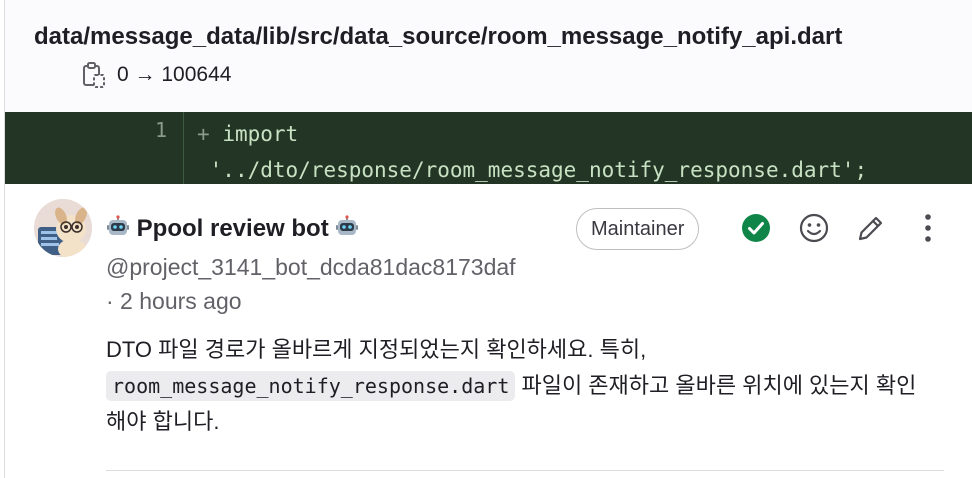  Describe the element at coordinates (871, 228) in the screenshot. I see `edit-icon` at that location.